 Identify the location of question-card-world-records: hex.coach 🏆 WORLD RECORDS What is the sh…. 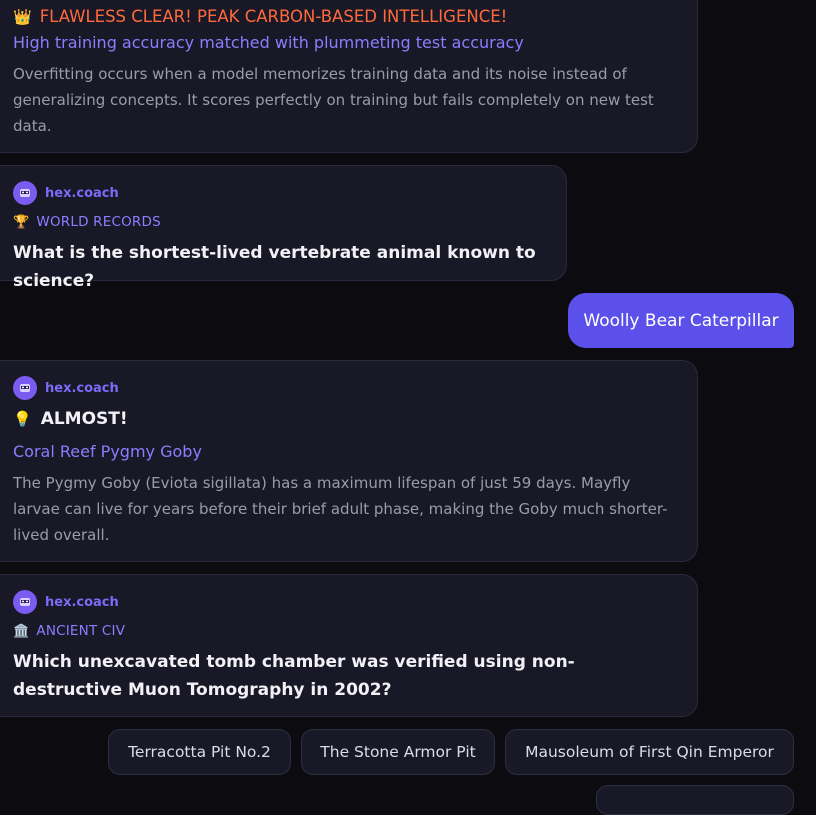
(283, 228).